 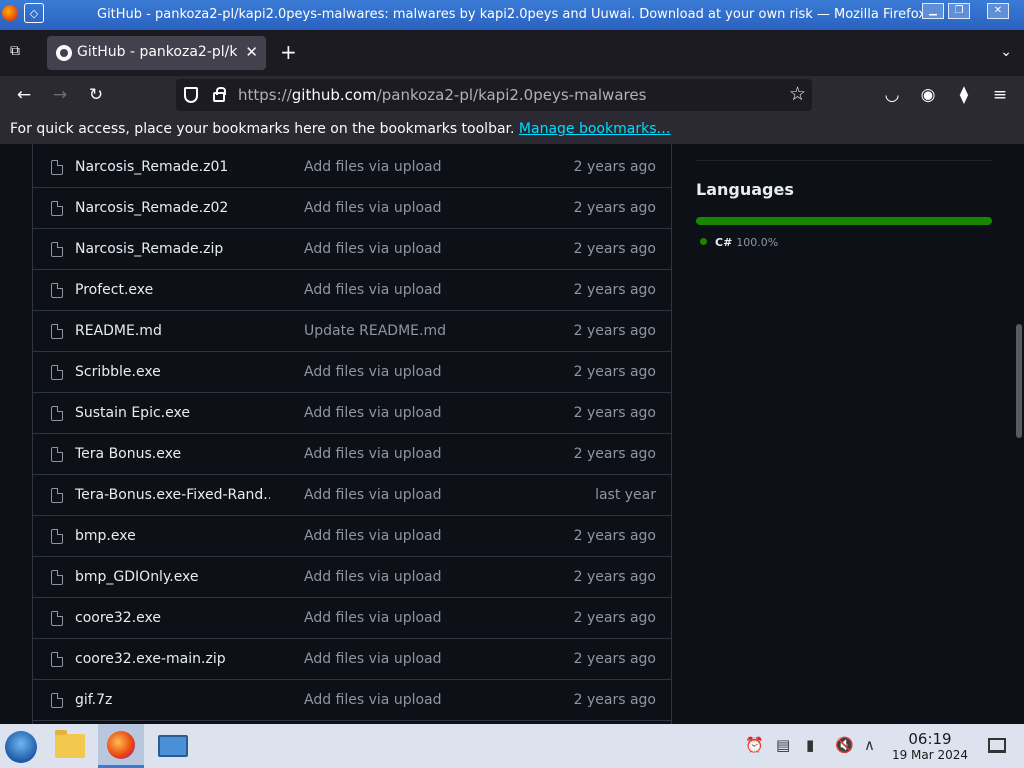 What do you see at coordinates (10, 13) in the screenshot?
I see `firefox-icon` at bounding box center [10, 13].